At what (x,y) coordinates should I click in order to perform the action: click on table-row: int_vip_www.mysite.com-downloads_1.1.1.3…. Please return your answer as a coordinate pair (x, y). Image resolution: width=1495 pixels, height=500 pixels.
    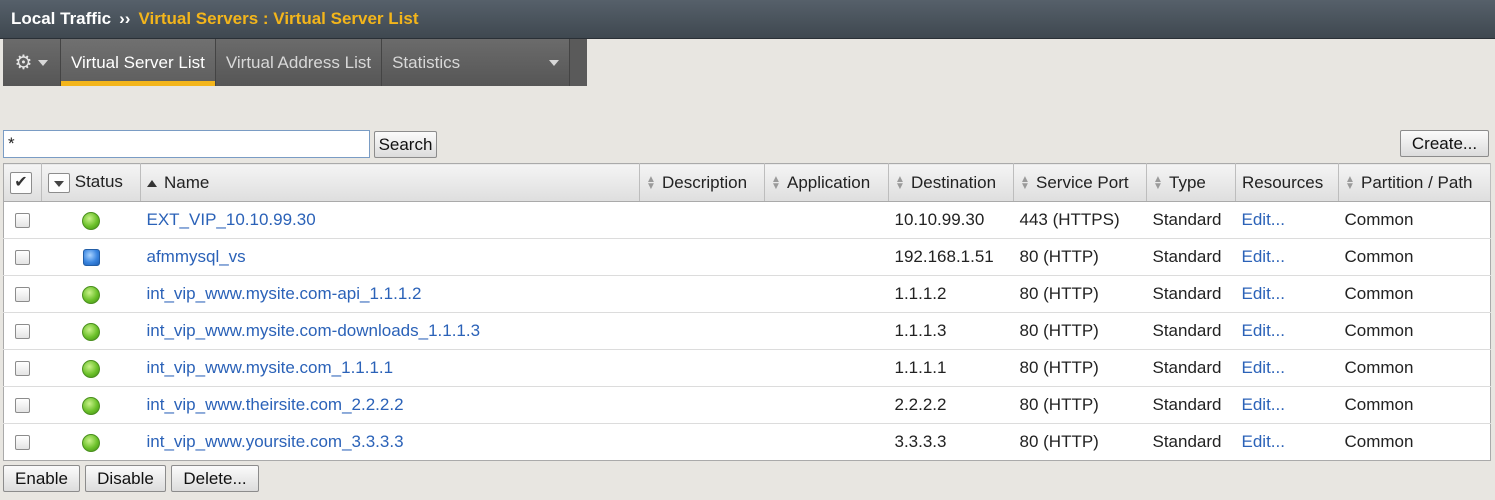
    Looking at the image, I should click on (747, 331).